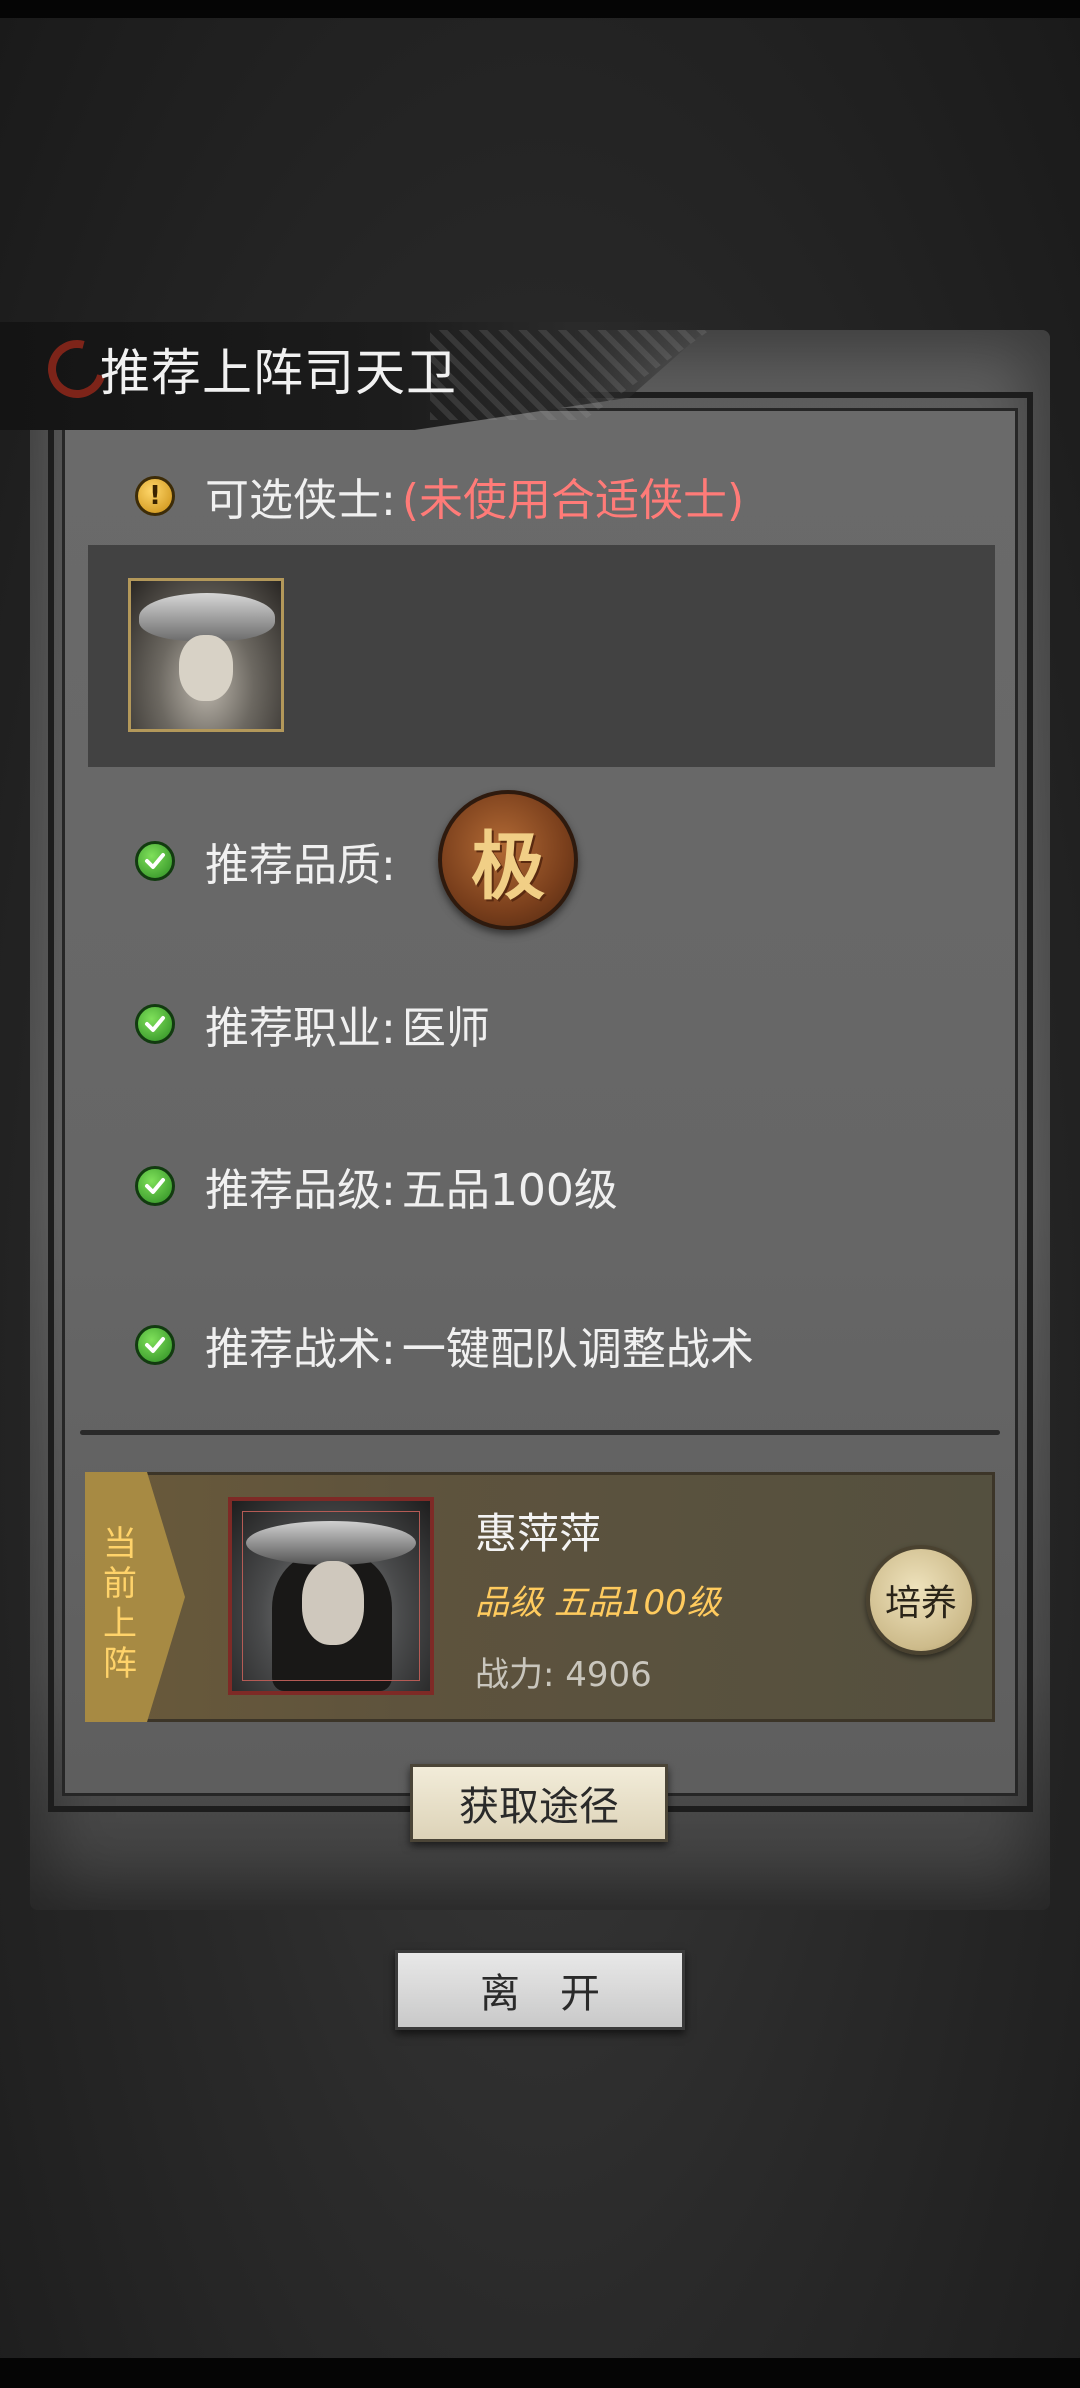 This screenshot has width=1080, height=2388. What do you see at coordinates (598, 1603) in the screenshot?
I see `hero-grade: 品级 五品100级` at bounding box center [598, 1603].